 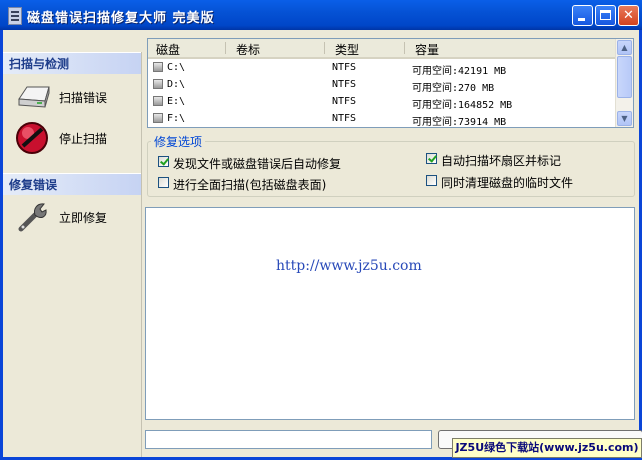 What do you see at coordinates (257, 164) in the screenshot?
I see `auto-repair-label: 发现文件或磁盘错误后自动修复` at bounding box center [257, 164].